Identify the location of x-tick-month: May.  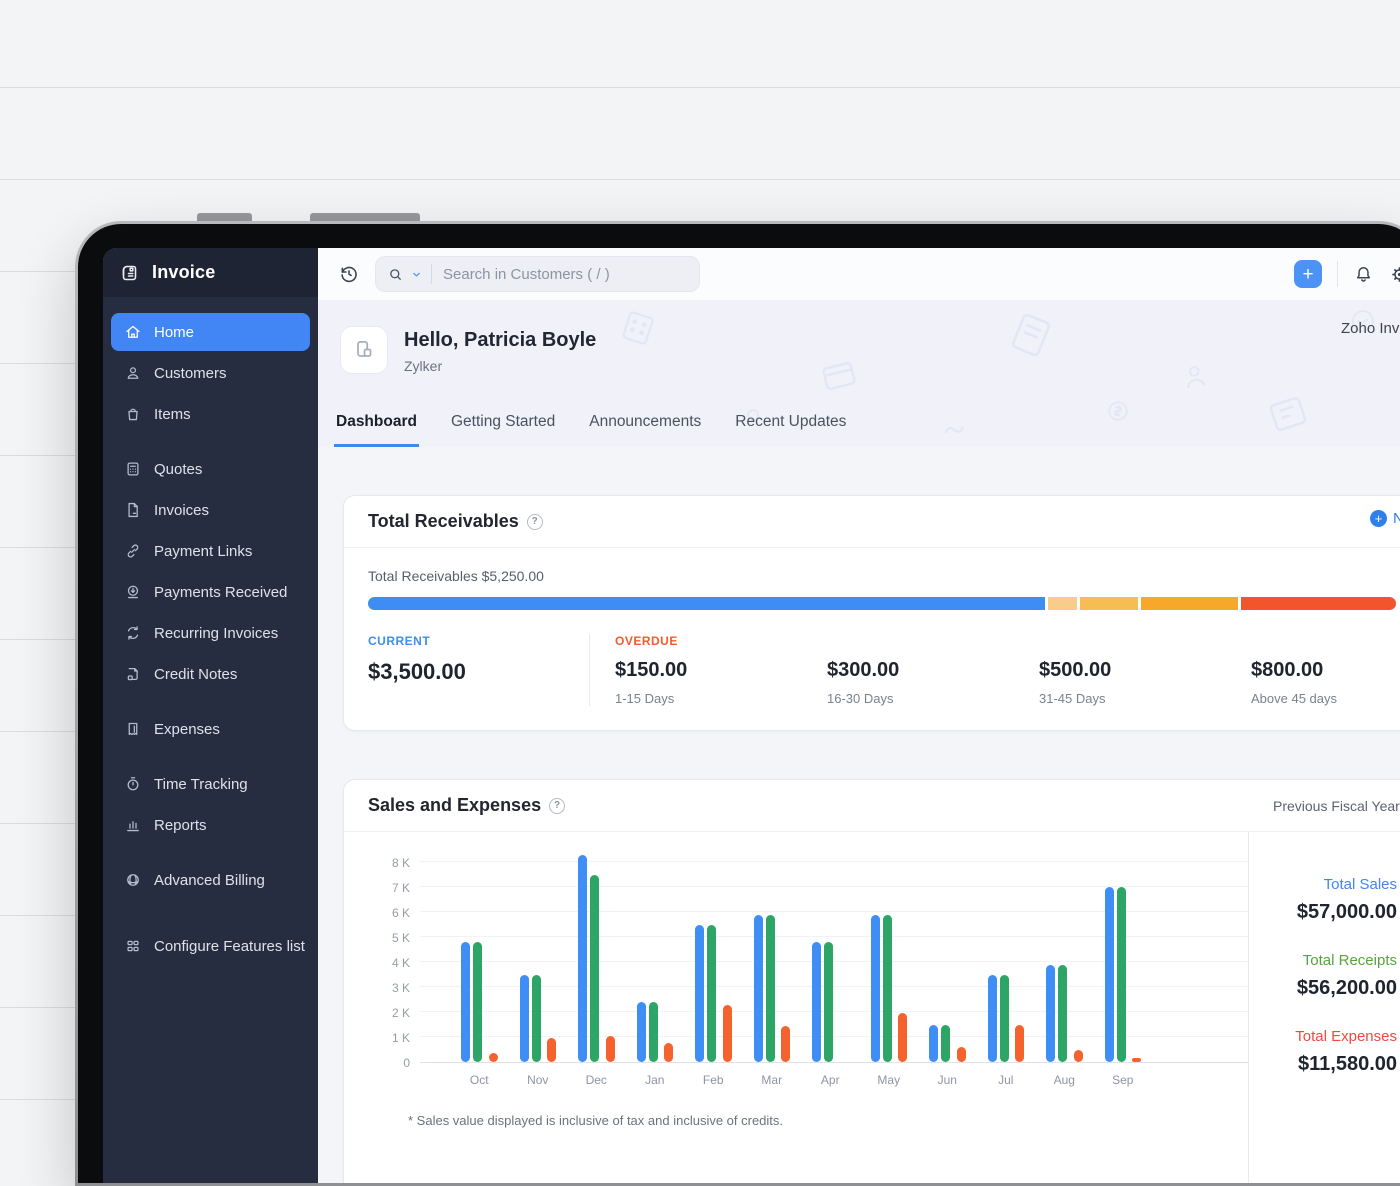
(889, 1080).